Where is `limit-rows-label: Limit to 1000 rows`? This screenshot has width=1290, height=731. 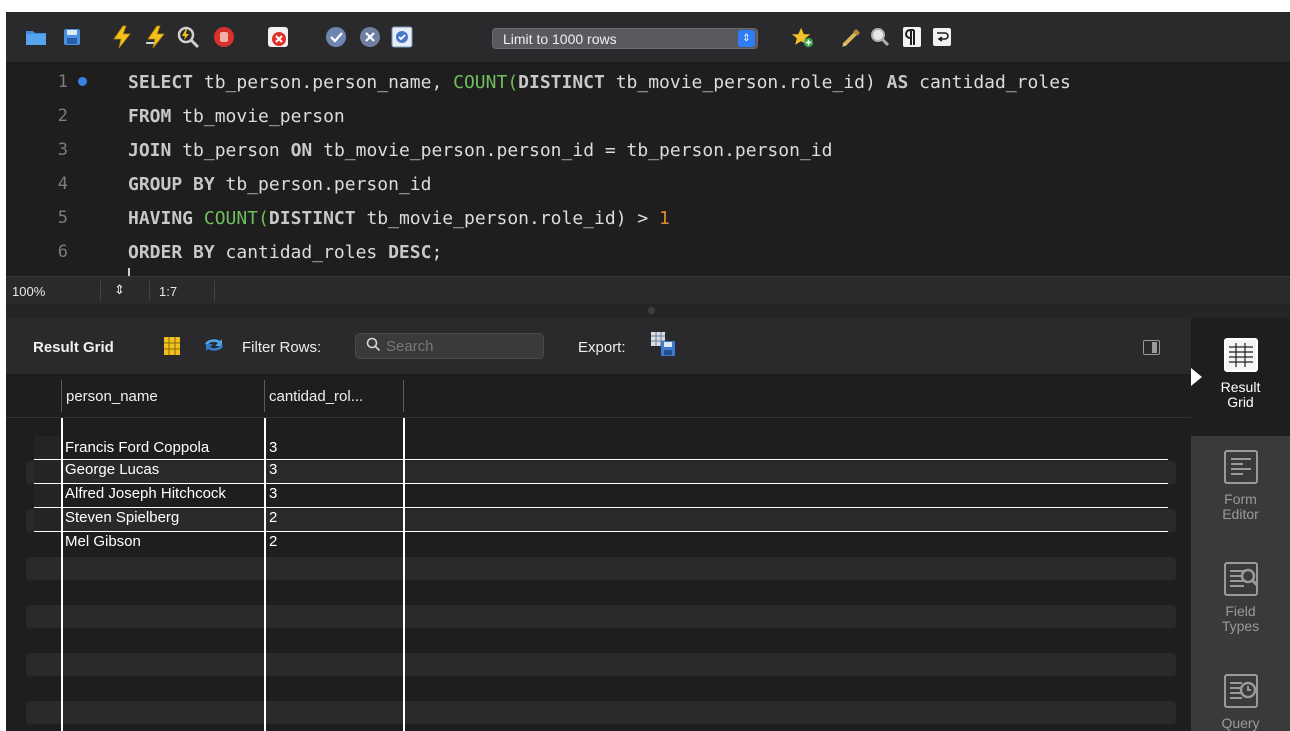
limit-rows-label: Limit to 1000 rows is located at coordinates (560, 38).